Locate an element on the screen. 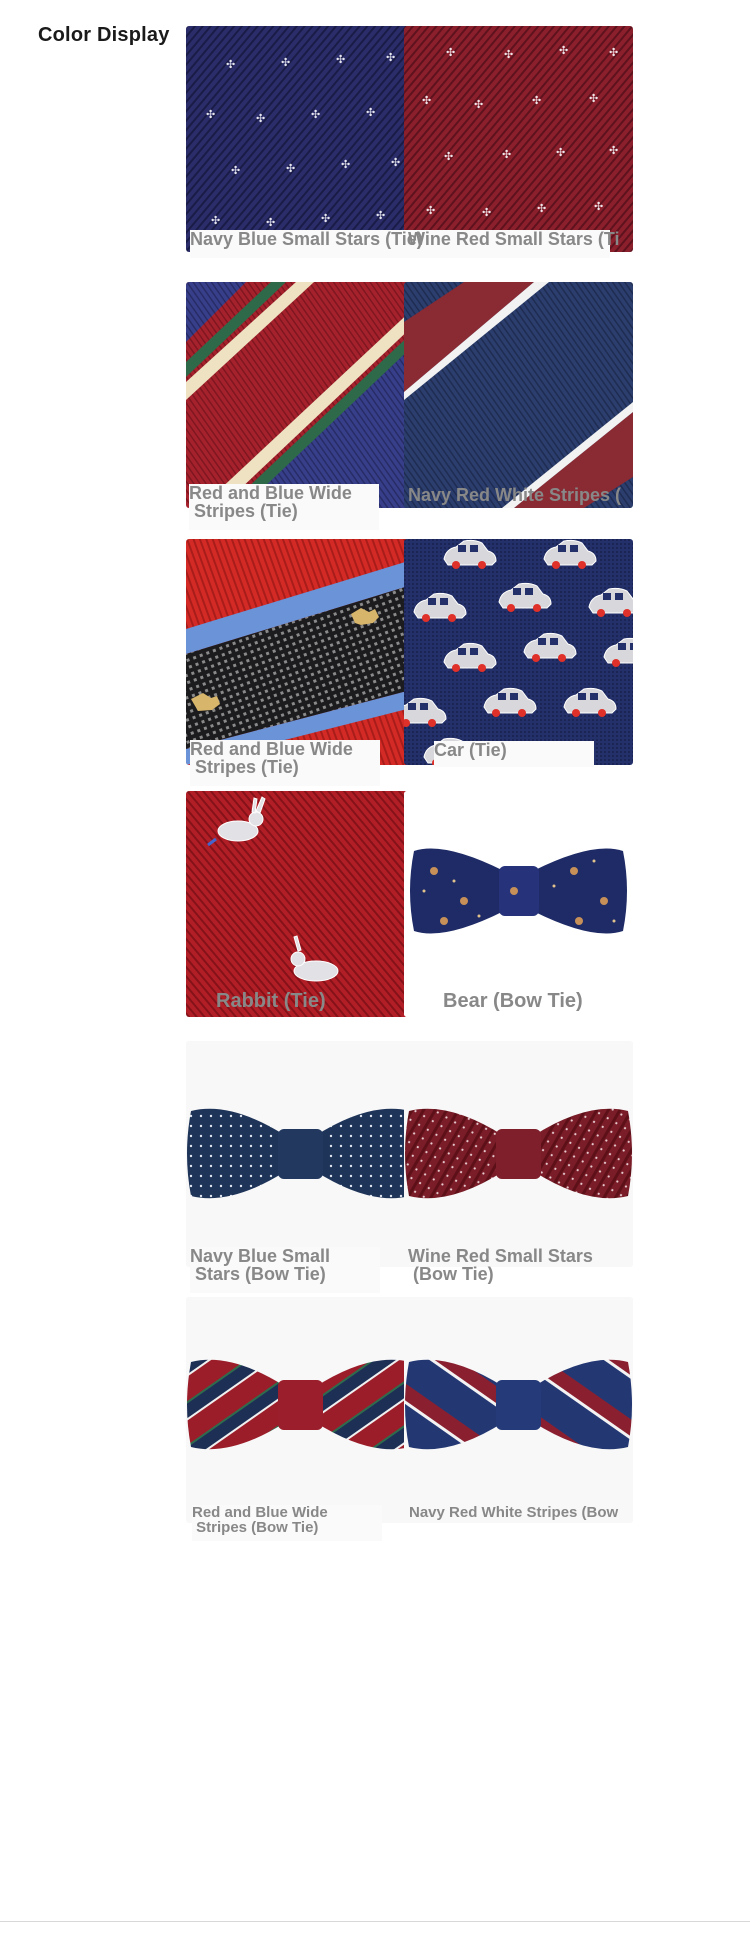 This screenshot has height=1941, width=750. red-blue-wide-stripes-dog-tie-swatch is located at coordinates (300, 652).